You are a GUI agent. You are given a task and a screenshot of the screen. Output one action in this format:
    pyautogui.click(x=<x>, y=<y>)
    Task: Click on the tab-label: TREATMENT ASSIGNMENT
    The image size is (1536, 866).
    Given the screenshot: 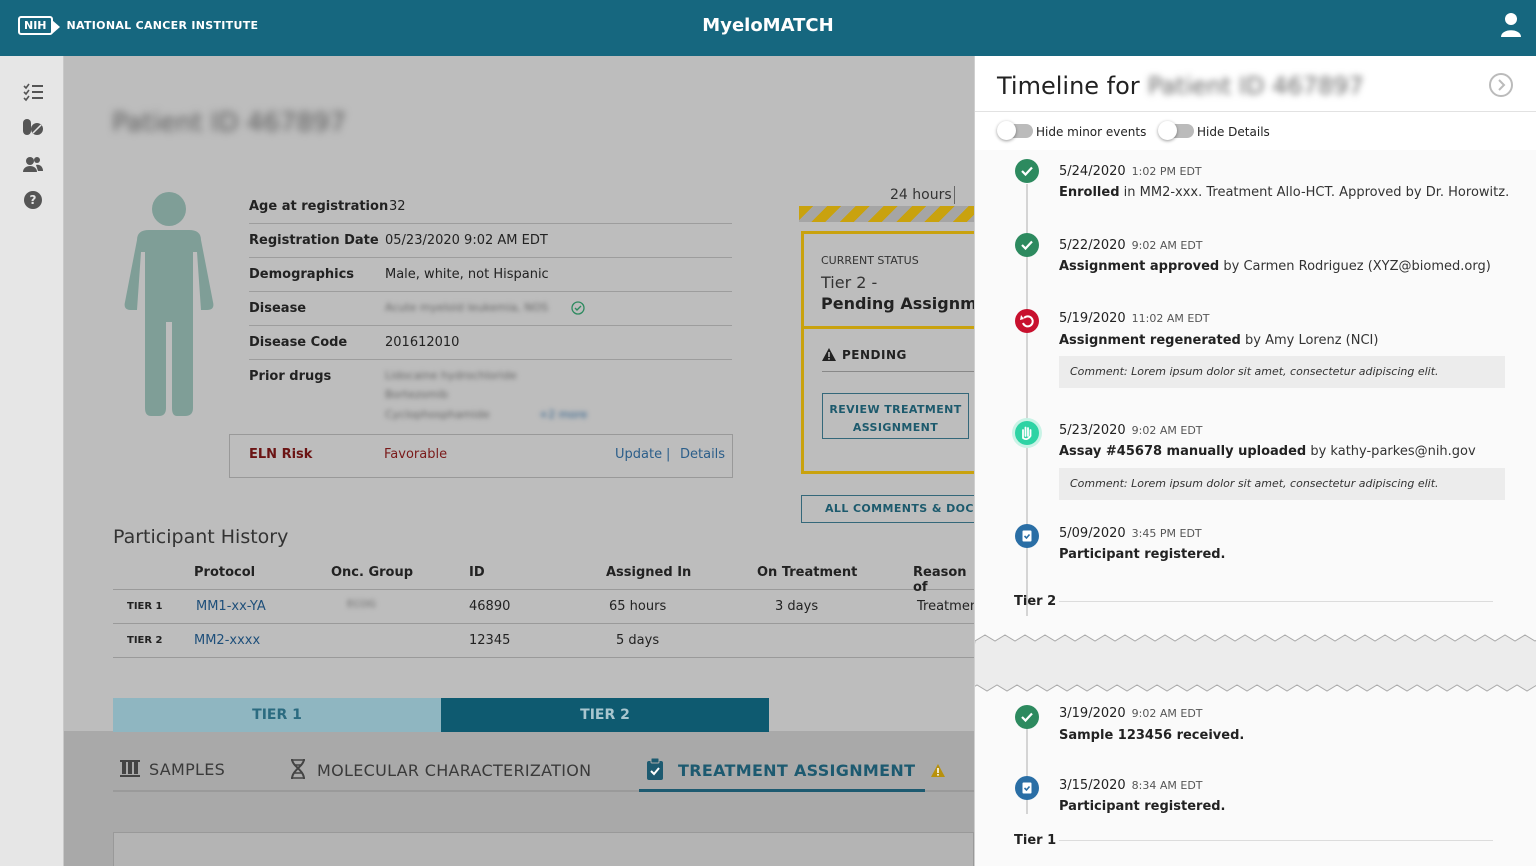 What is the action you would take?
    pyautogui.click(x=797, y=770)
    